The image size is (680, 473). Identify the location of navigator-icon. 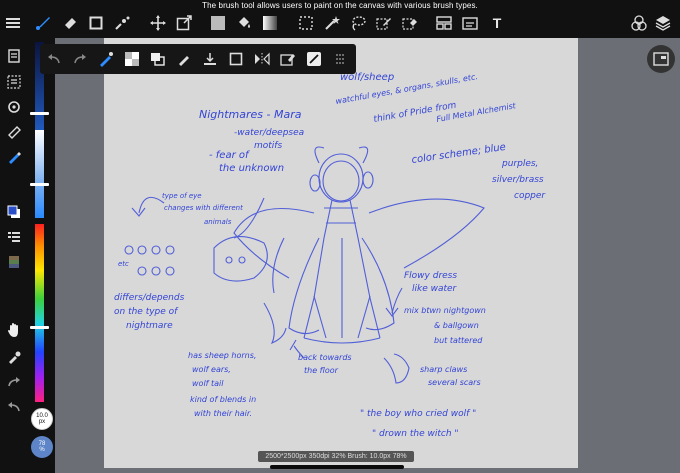
(661, 59).